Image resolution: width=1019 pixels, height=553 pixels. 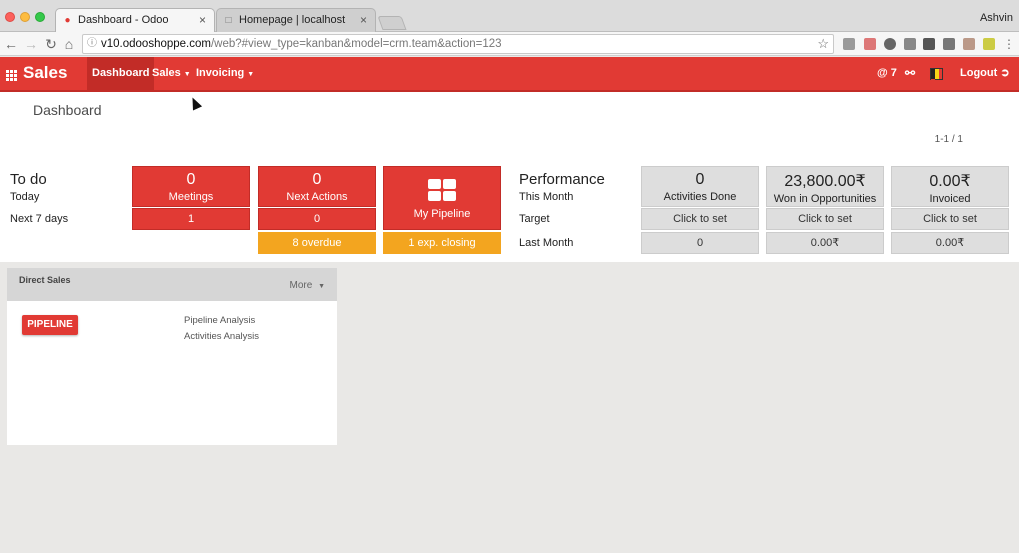 I want to click on language-flag-icon, so click(x=936, y=78).